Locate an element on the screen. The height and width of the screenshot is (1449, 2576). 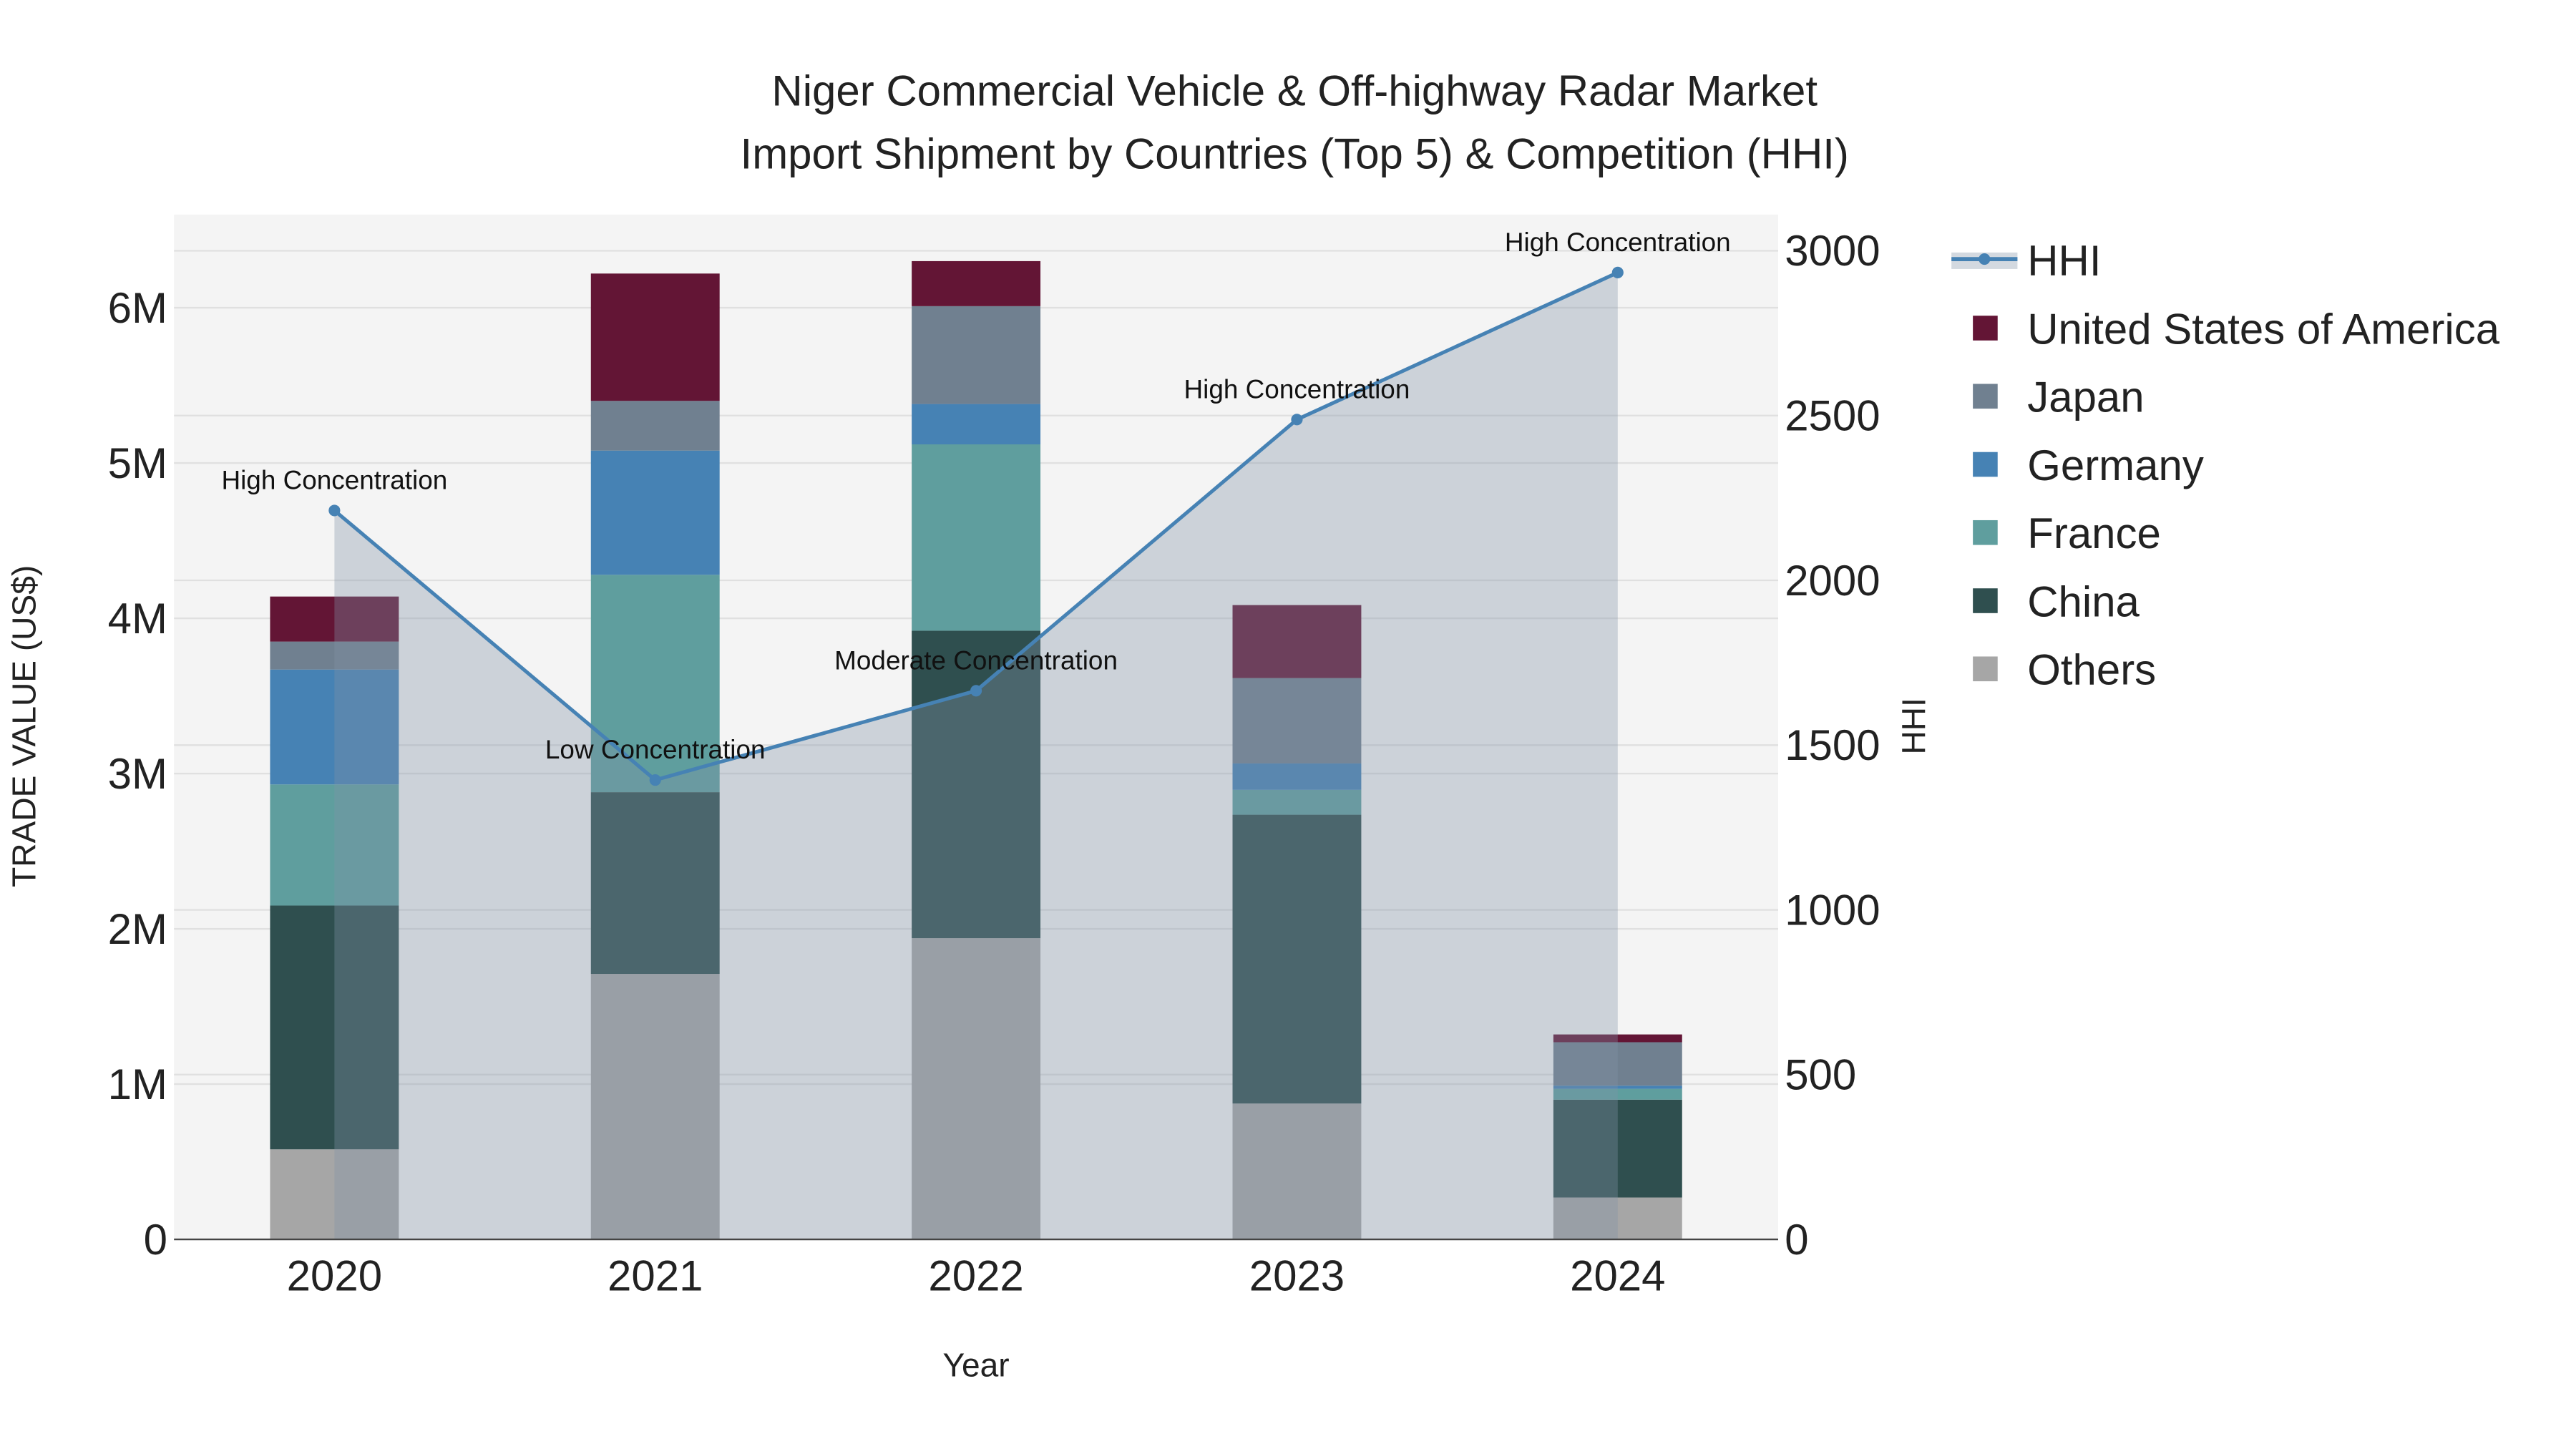
hhi-annotation-2023: High Concentration is located at coordinates (1297, 389).